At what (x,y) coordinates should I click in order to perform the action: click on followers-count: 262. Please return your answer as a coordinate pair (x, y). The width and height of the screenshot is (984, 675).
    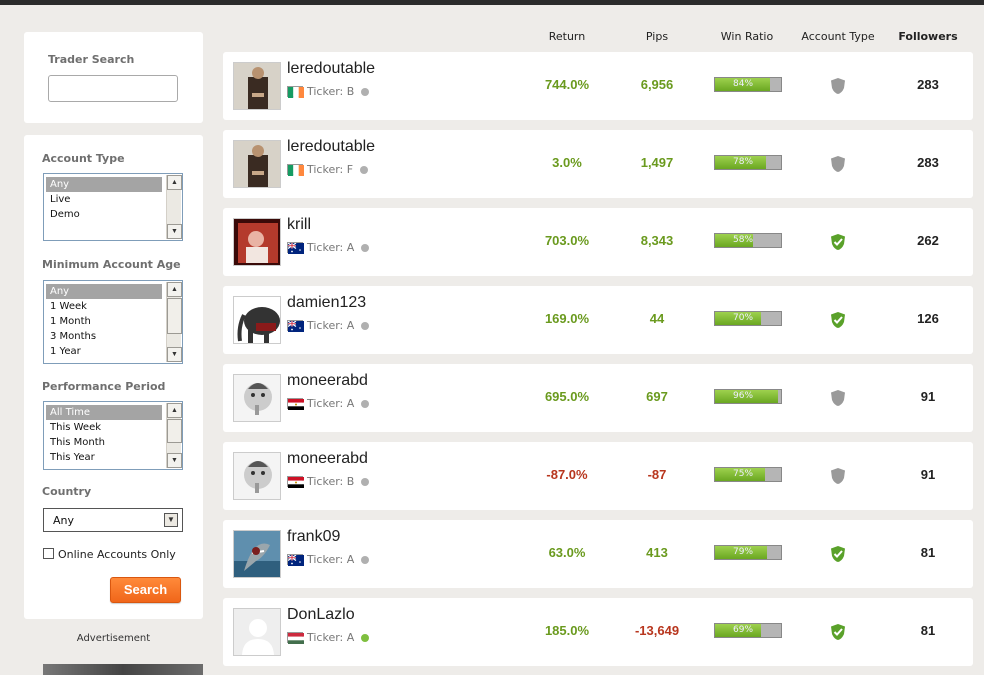
    Looking at the image, I should click on (928, 240).